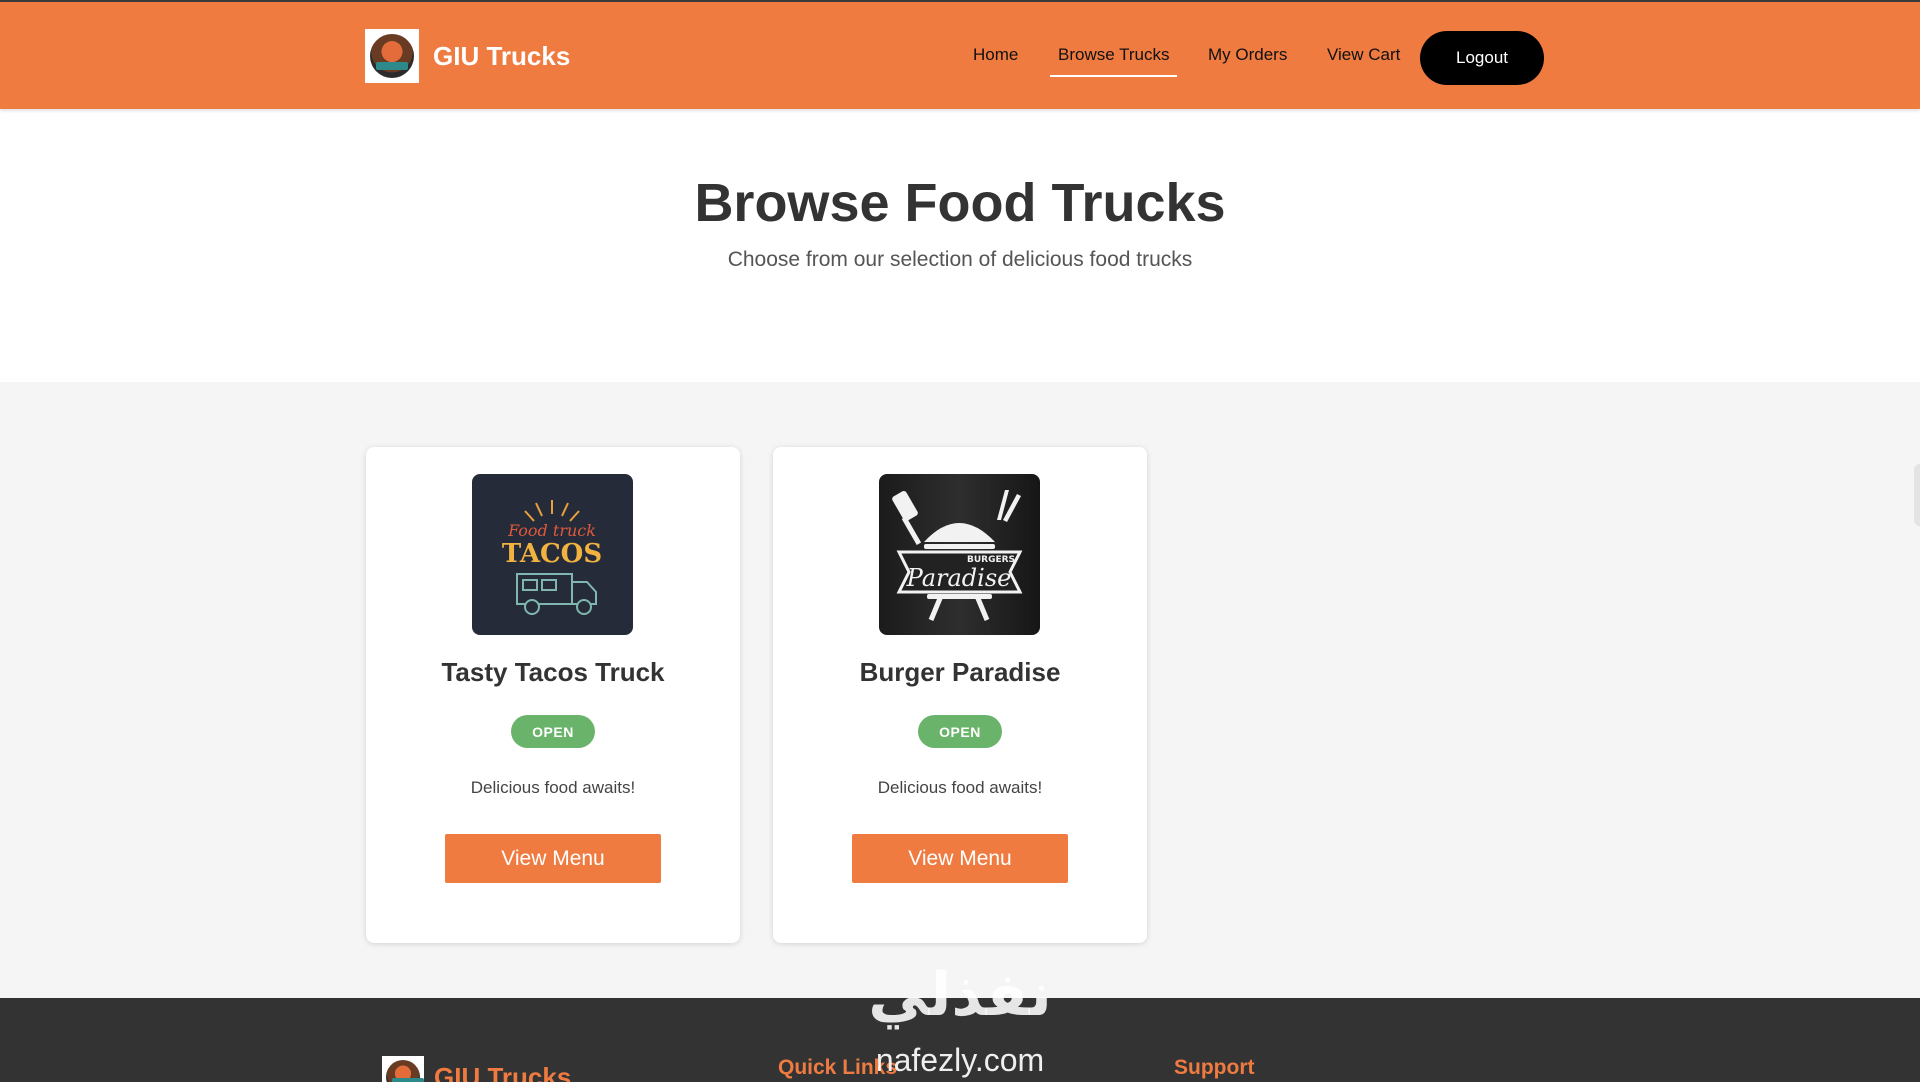  Describe the element at coordinates (960, 1060) in the screenshot. I see `watermark-latin: nafezly.com` at that location.